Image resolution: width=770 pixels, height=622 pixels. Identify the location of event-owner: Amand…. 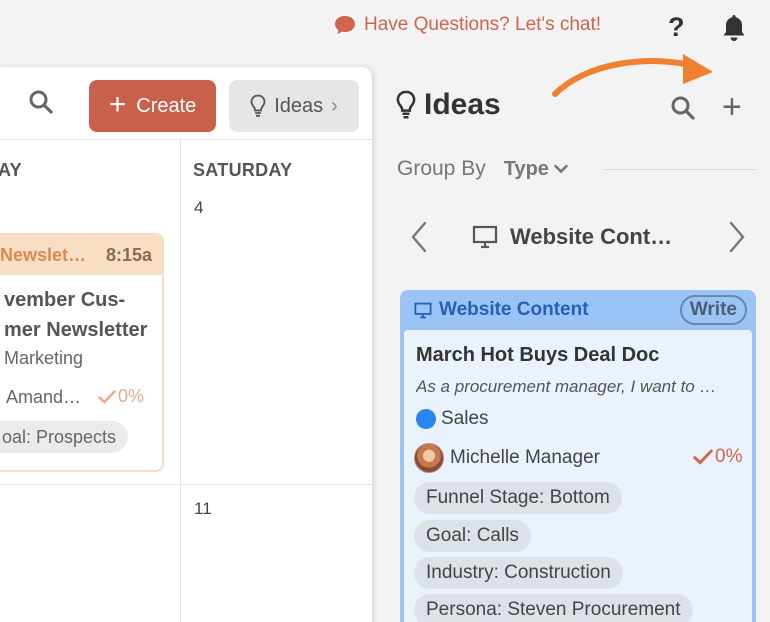
(44, 397).